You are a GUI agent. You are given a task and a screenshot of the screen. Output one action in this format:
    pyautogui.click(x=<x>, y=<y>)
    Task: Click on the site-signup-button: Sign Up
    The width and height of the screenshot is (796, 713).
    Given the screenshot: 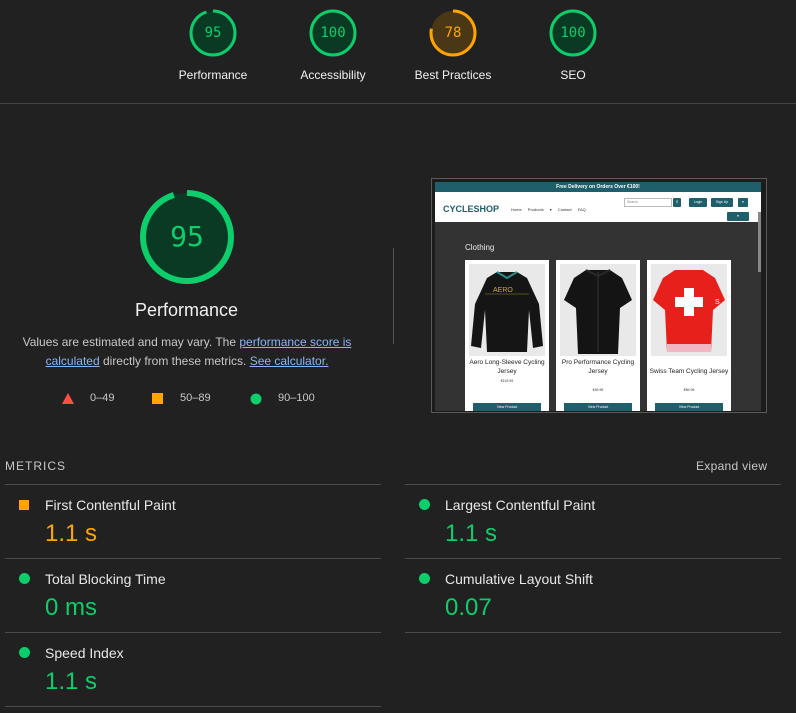 What is the action you would take?
    pyautogui.click(x=722, y=202)
    